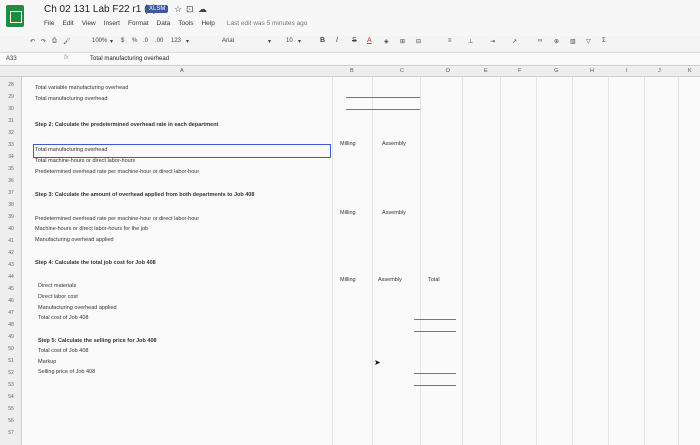 This screenshot has width=700, height=445. Describe the element at coordinates (190, 9) in the screenshot. I see `move-folder-icon: ⊡` at that location.